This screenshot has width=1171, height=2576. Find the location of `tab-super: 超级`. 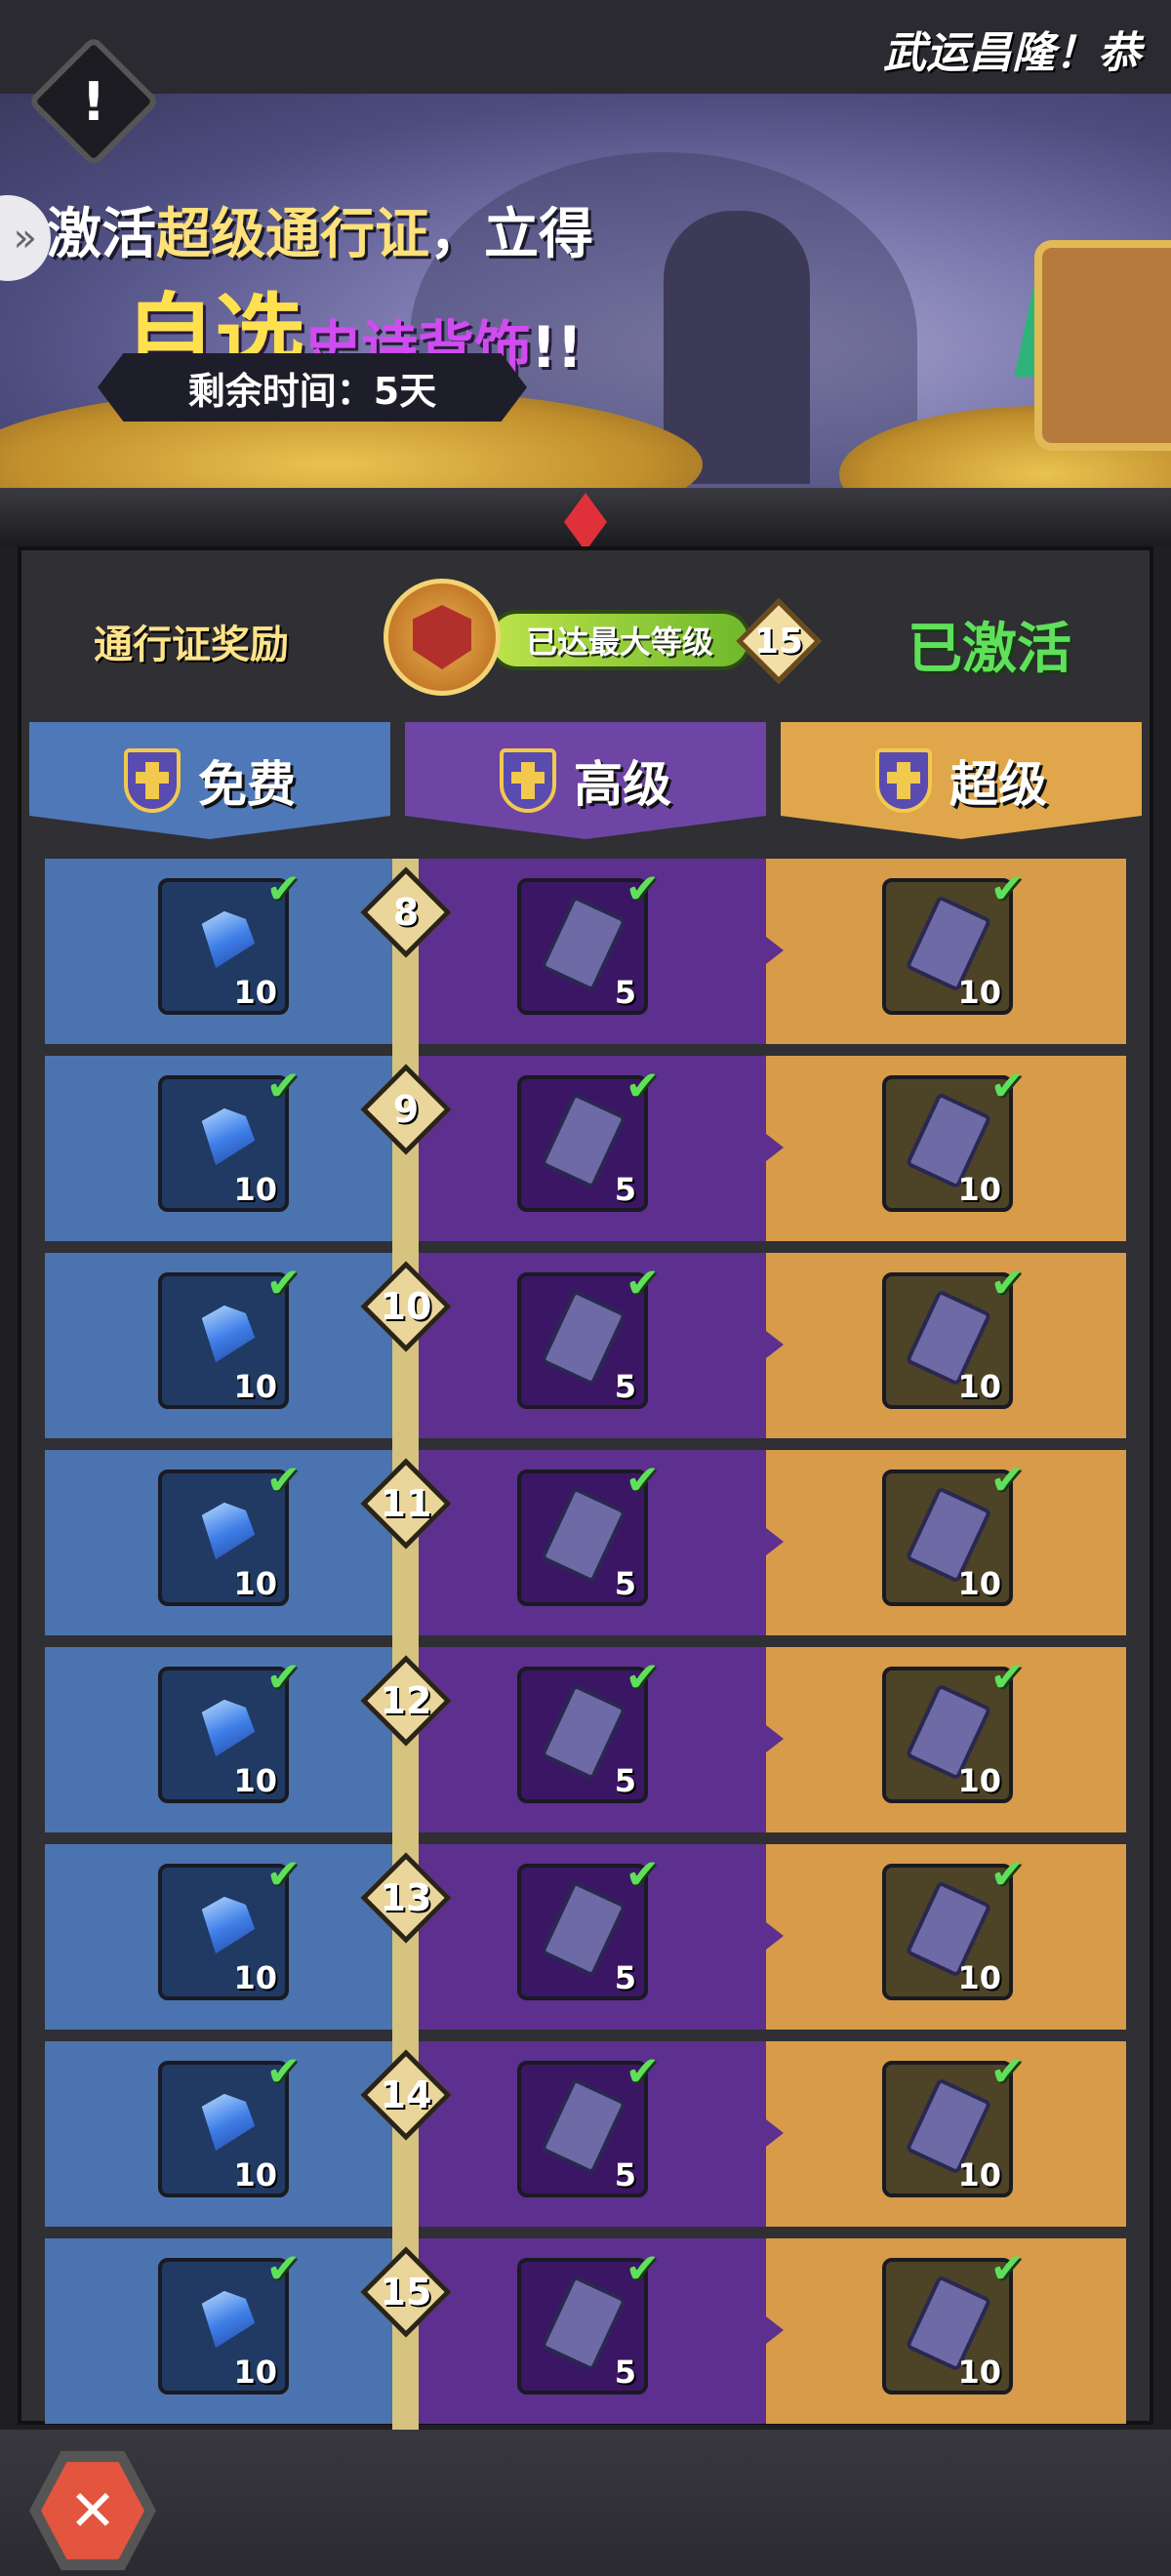

tab-super: 超级 is located at coordinates (961, 780).